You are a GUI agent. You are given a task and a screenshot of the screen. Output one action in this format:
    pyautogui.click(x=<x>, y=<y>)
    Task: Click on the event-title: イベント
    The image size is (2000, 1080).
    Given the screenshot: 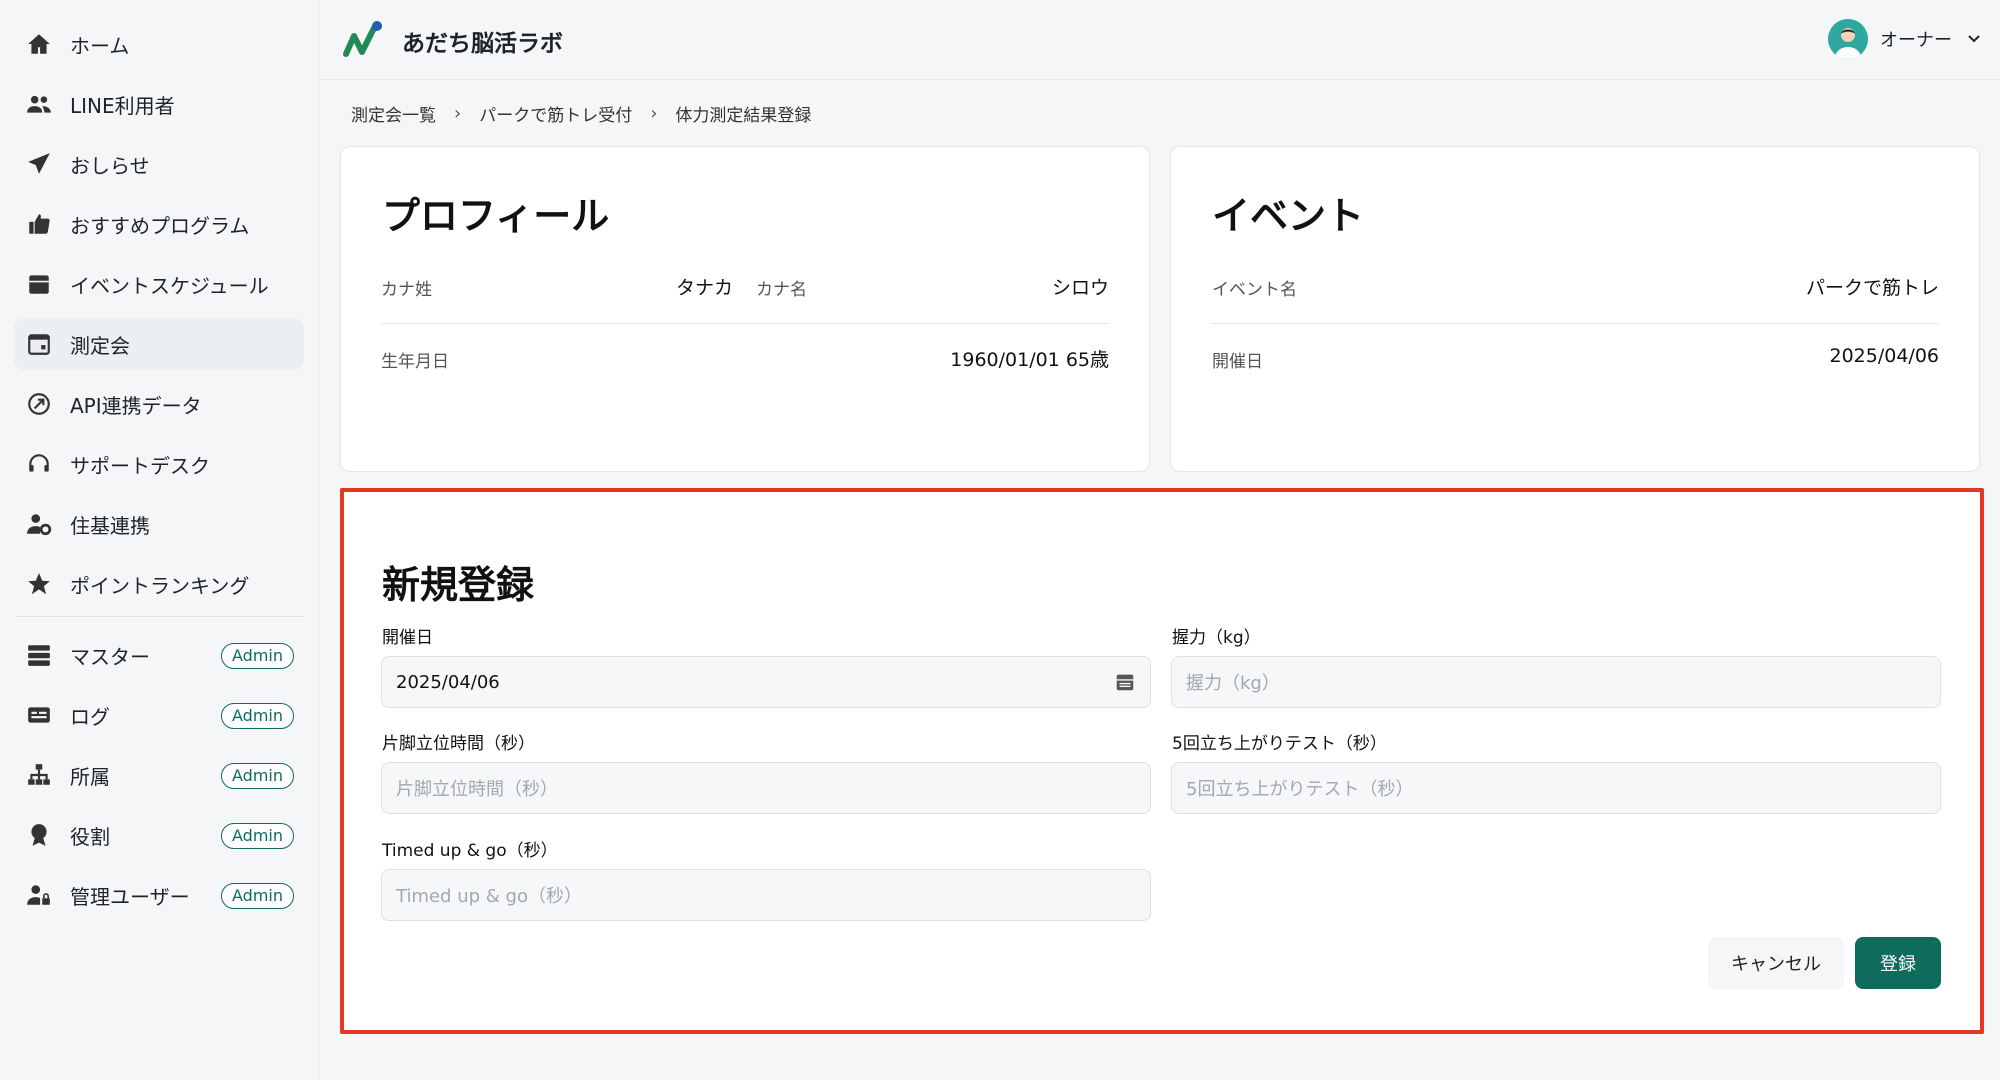 What is the action you would take?
    pyautogui.click(x=1288, y=216)
    